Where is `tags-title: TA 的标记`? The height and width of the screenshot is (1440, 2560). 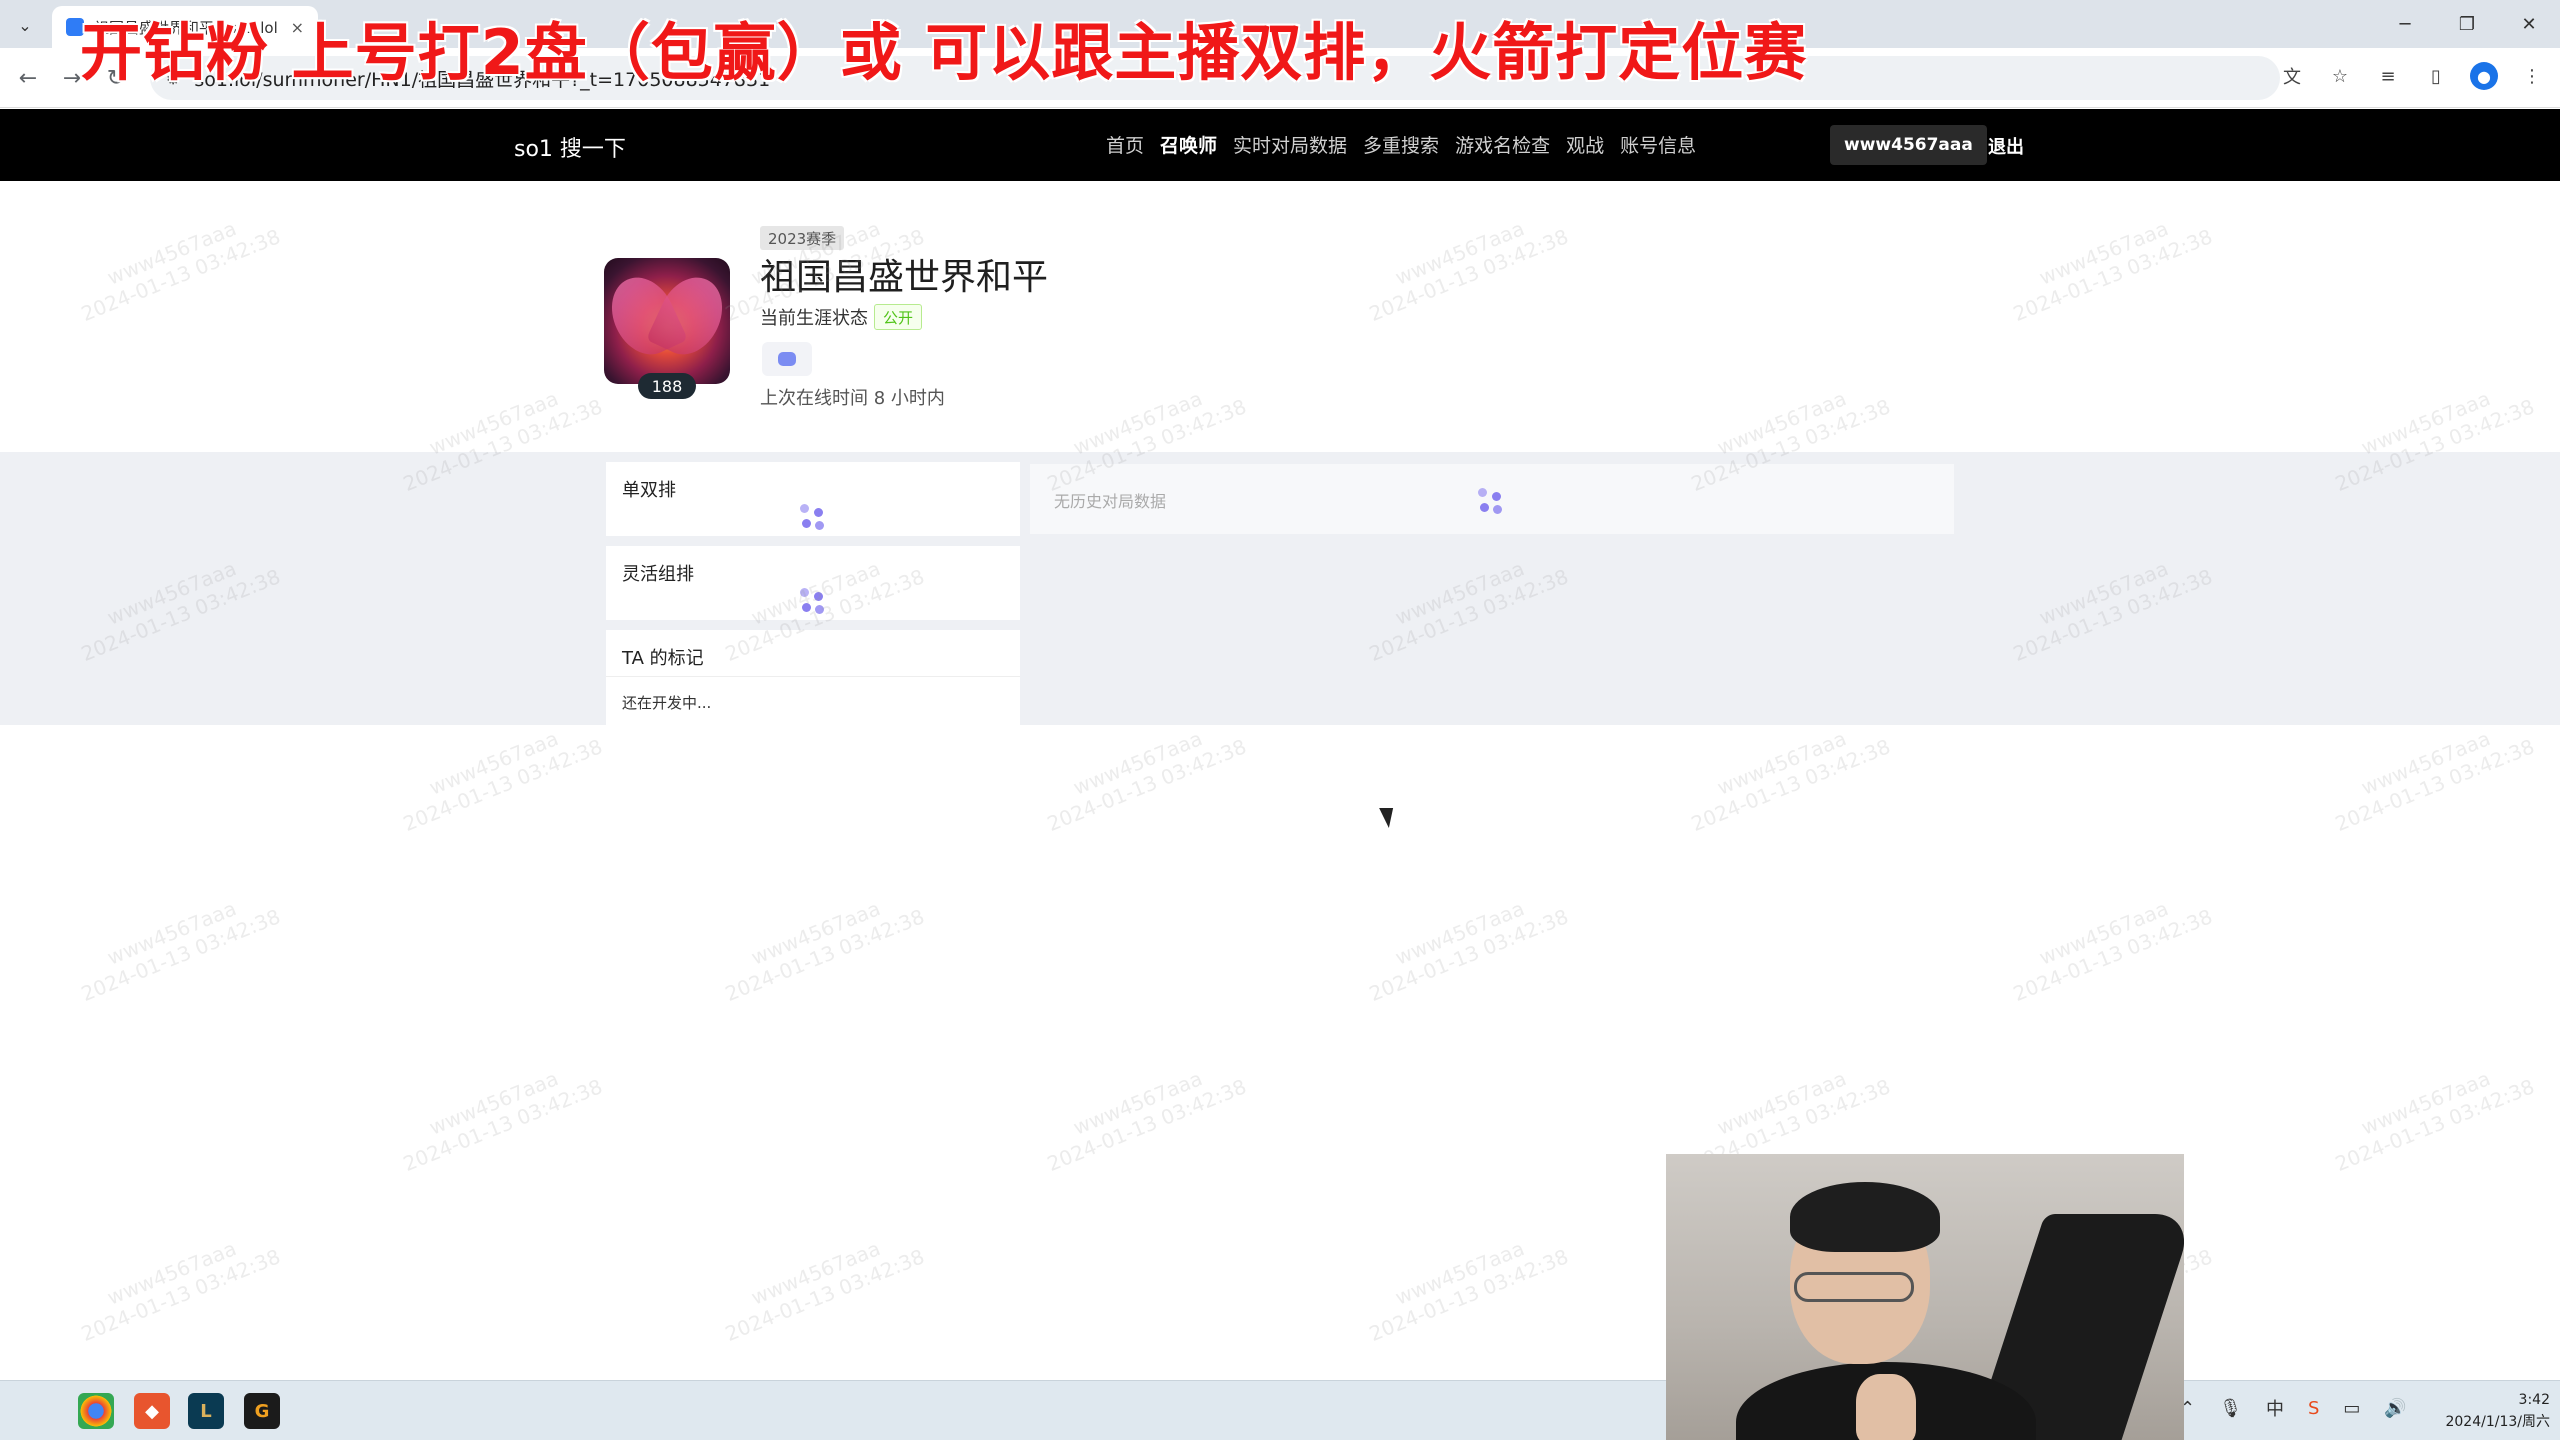 tags-title: TA 的标记 is located at coordinates (663, 658).